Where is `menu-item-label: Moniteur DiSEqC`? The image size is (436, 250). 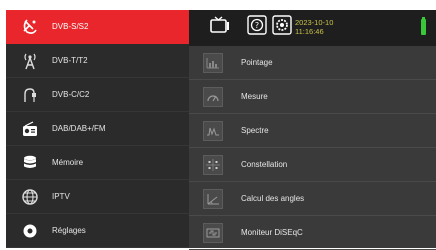 menu-item-label: Moniteur DiSEqC is located at coordinates (272, 232).